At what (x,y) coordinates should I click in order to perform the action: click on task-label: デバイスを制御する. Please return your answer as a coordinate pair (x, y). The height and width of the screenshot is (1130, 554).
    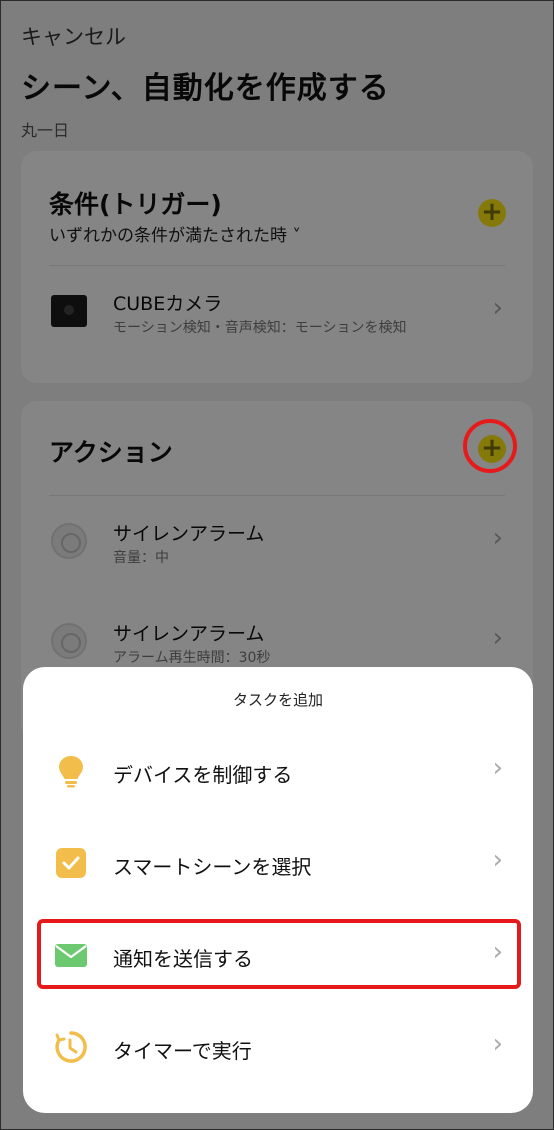
    Looking at the image, I should click on (203, 775).